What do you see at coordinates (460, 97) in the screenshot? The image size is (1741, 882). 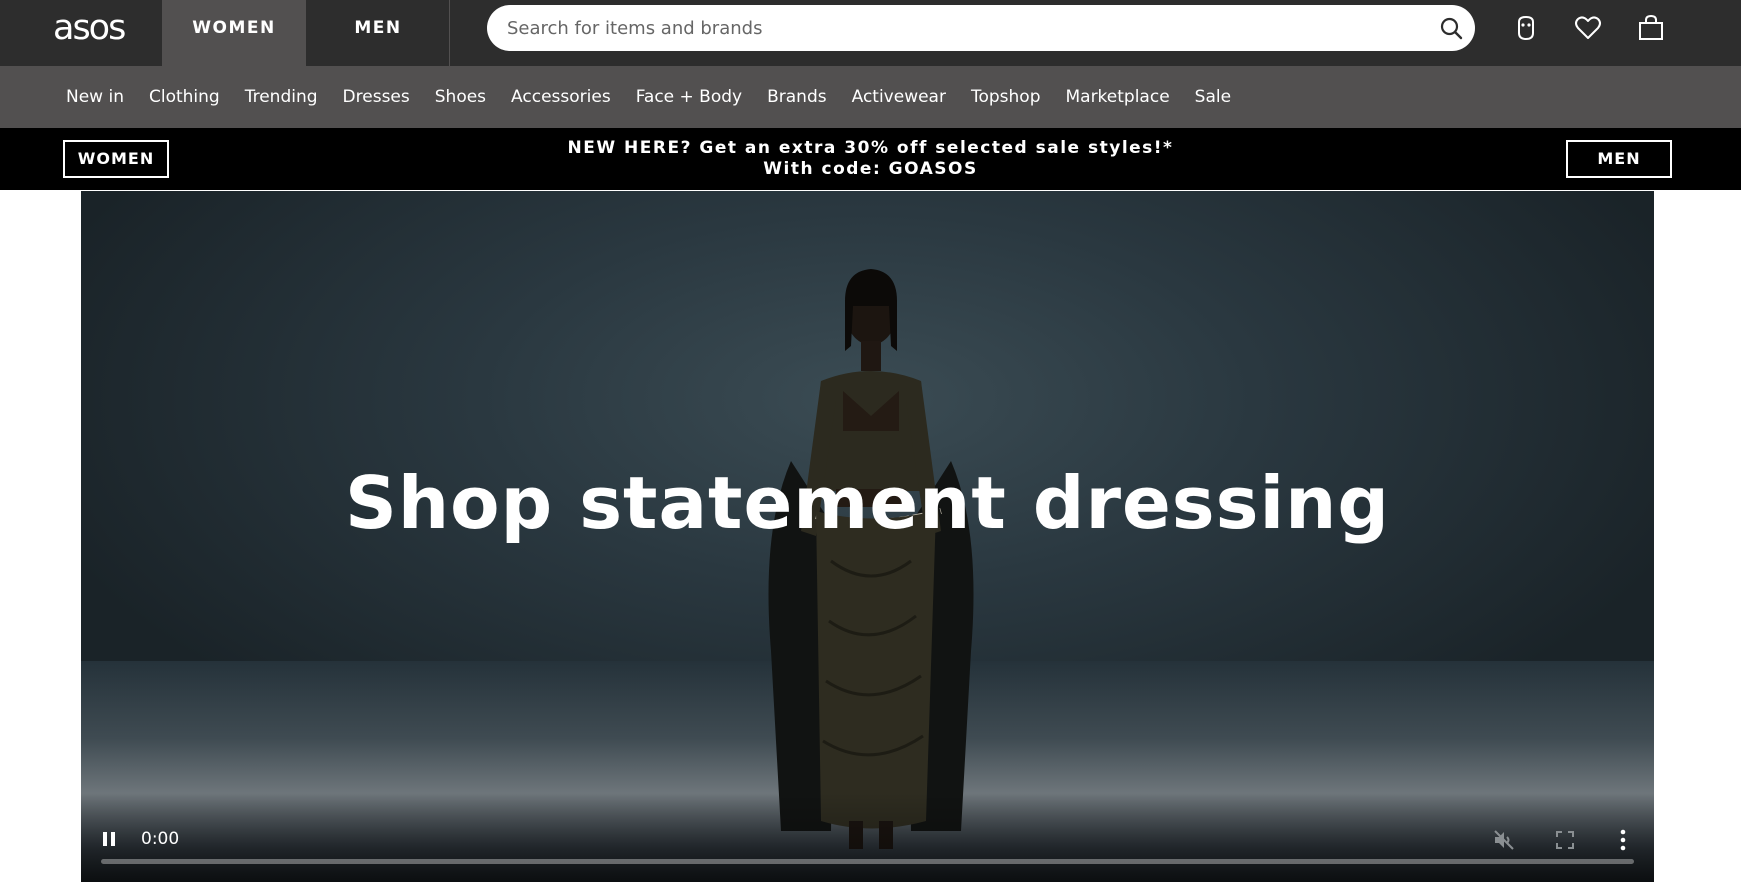 I see `nav-item-shoes: Shoes` at bounding box center [460, 97].